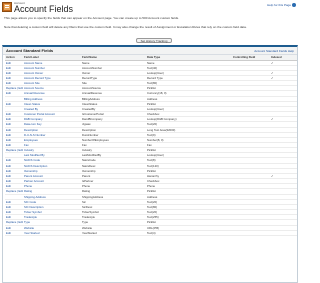 This screenshot has height=283, width=320. I want to click on row-field-name: YearStarted, so click(113, 233).